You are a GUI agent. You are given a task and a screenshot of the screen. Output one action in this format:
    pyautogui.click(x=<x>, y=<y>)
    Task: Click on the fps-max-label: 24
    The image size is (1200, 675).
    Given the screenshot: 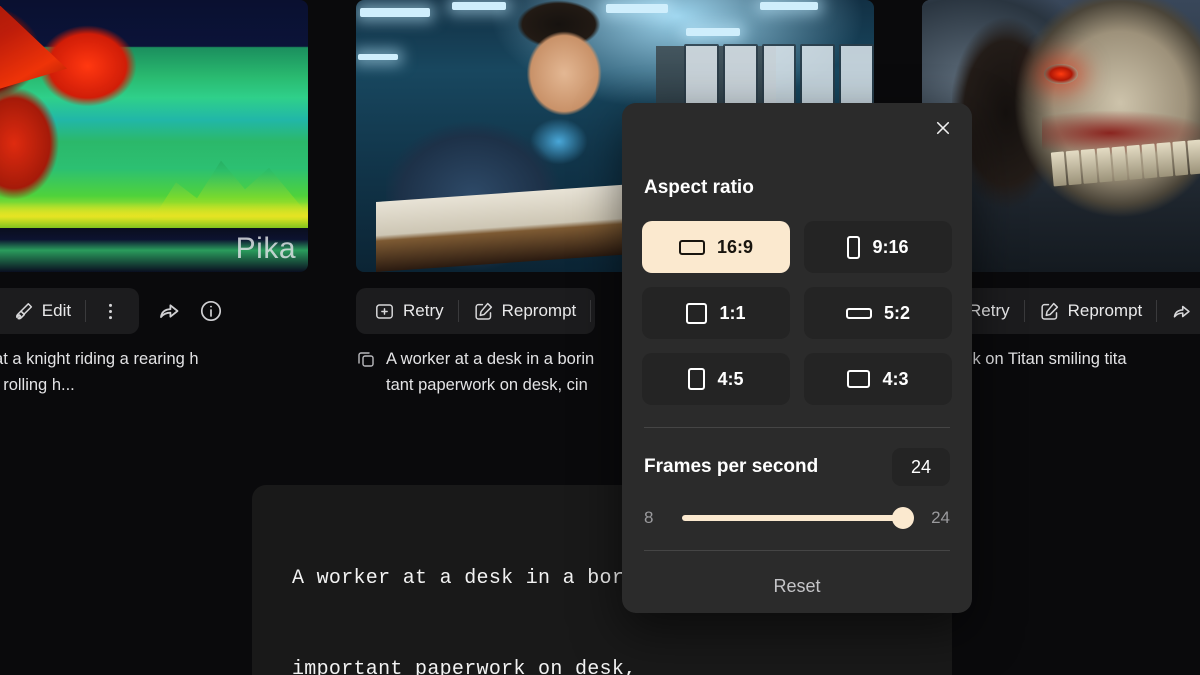 What is the action you would take?
    pyautogui.click(x=940, y=517)
    